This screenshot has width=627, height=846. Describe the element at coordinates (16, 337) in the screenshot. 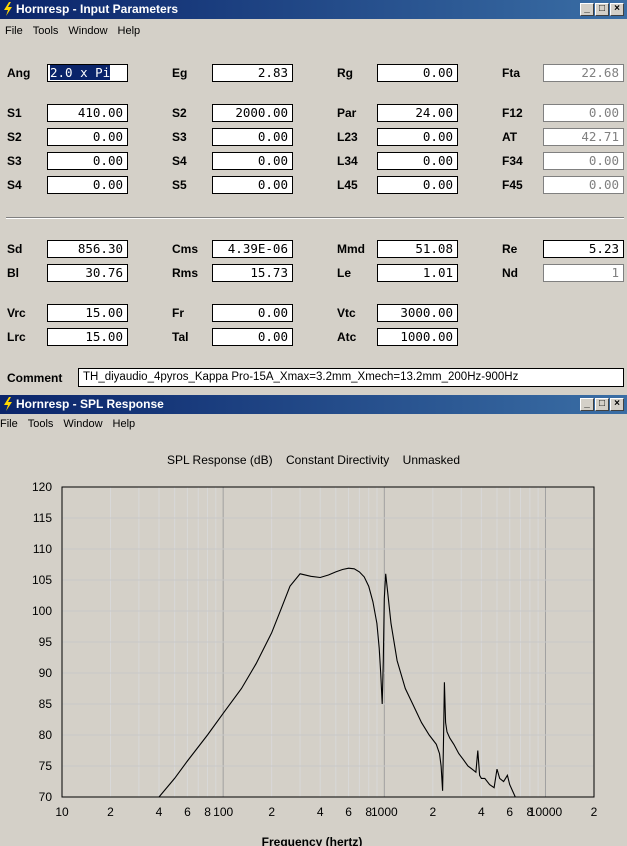

I see `label-lrc: Lrc` at that location.